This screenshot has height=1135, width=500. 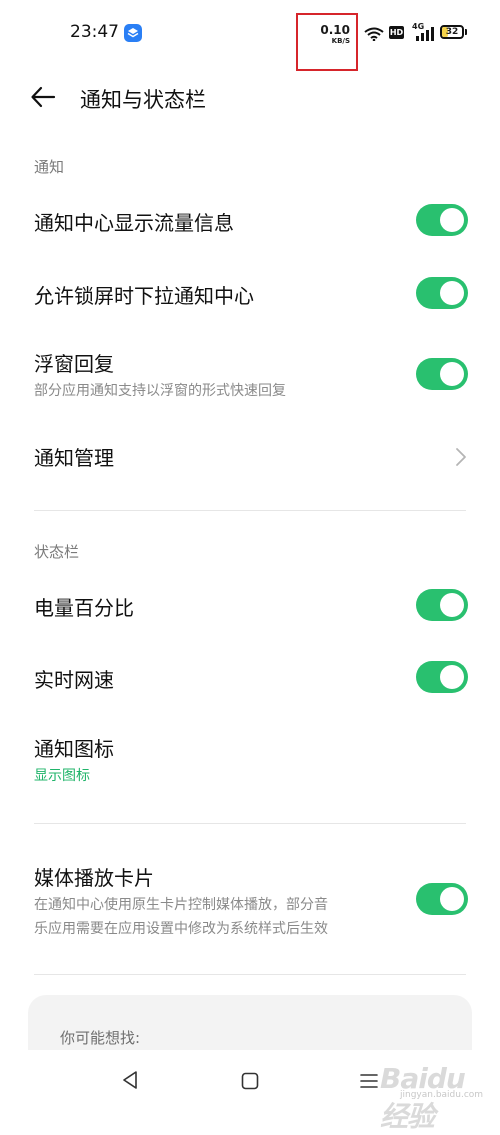 I want to click on row-media-card-subtitle-line2: 乐应用需要在应用设置中修改为系统样式后生效, so click(x=181, y=929).